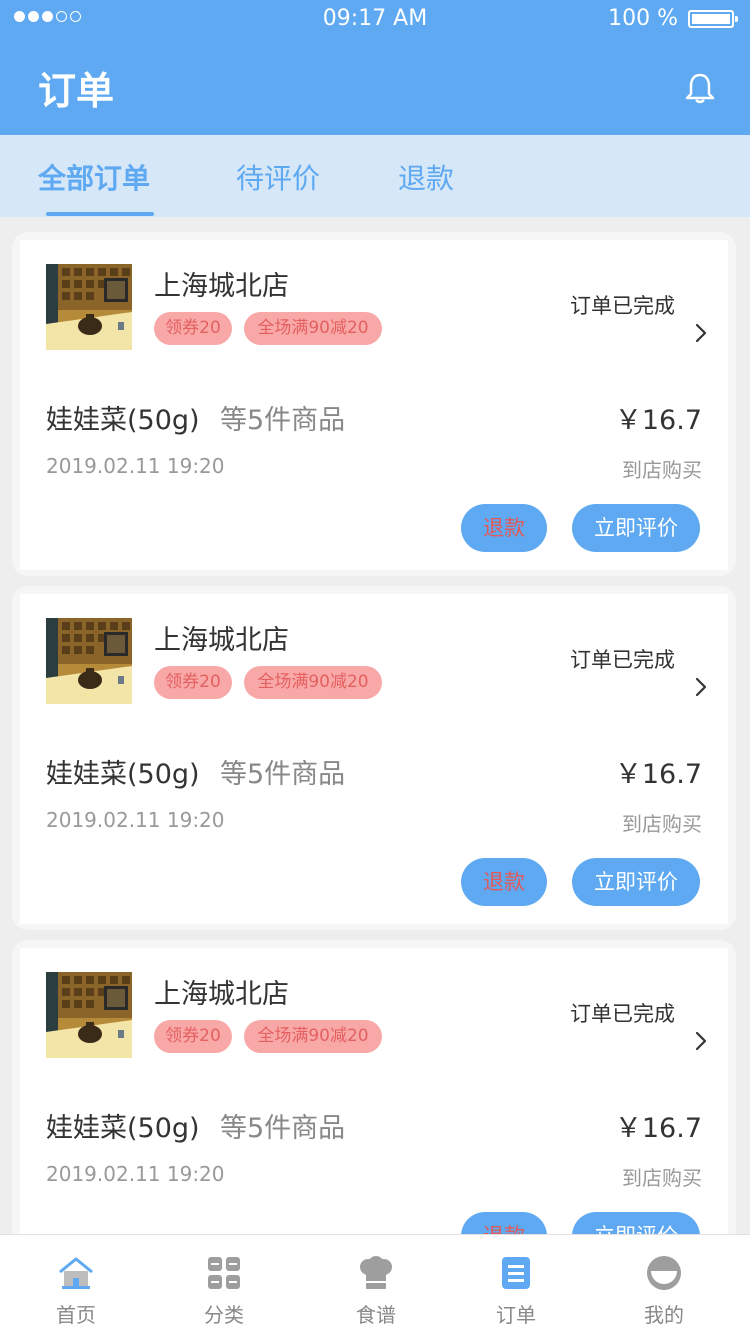 Image resolution: width=750 pixels, height=1334 pixels. What do you see at coordinates (100, 214) in the screenshot?
I see `active-tab-indicator` at bounding box center [100, 214].